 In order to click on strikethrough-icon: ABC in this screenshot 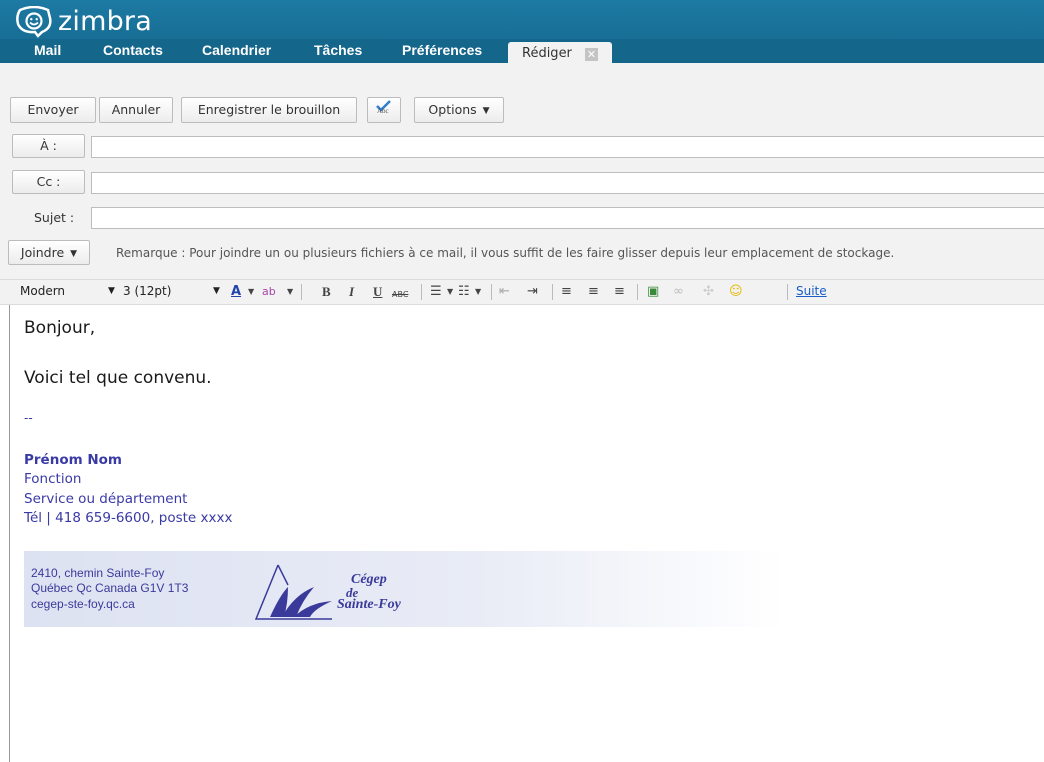, I will do `click(400, 295)`.